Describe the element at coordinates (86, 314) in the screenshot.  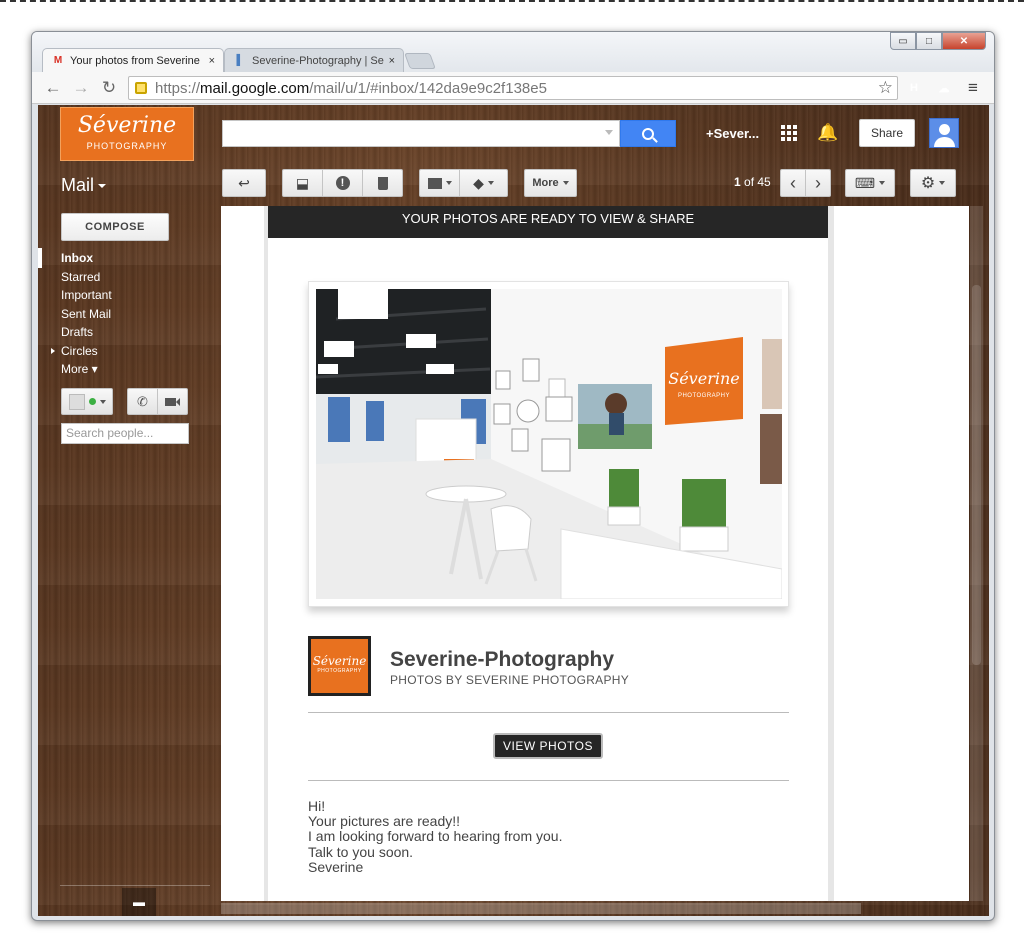
I see `sidebar-item-sent-mail: Sent Mail` at that location.